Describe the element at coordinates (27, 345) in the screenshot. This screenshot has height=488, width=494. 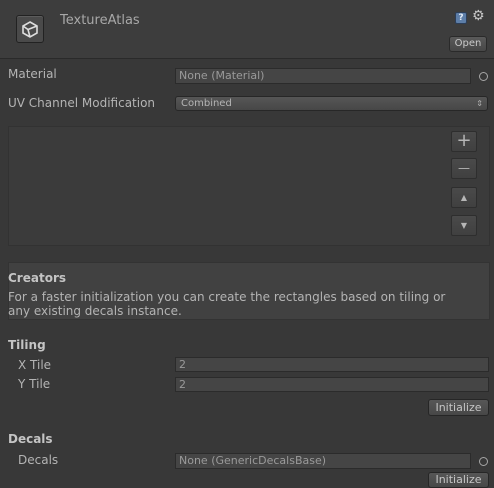
I see `tiling-heading: Tiling` at that location.